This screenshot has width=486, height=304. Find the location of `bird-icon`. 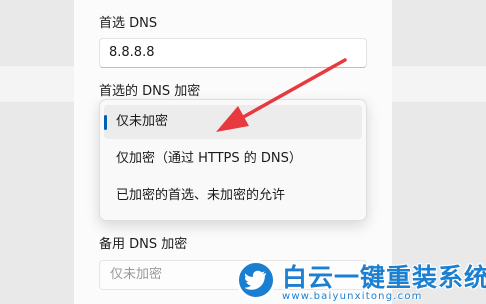

bird-icon is located at coordinates (256, 280).